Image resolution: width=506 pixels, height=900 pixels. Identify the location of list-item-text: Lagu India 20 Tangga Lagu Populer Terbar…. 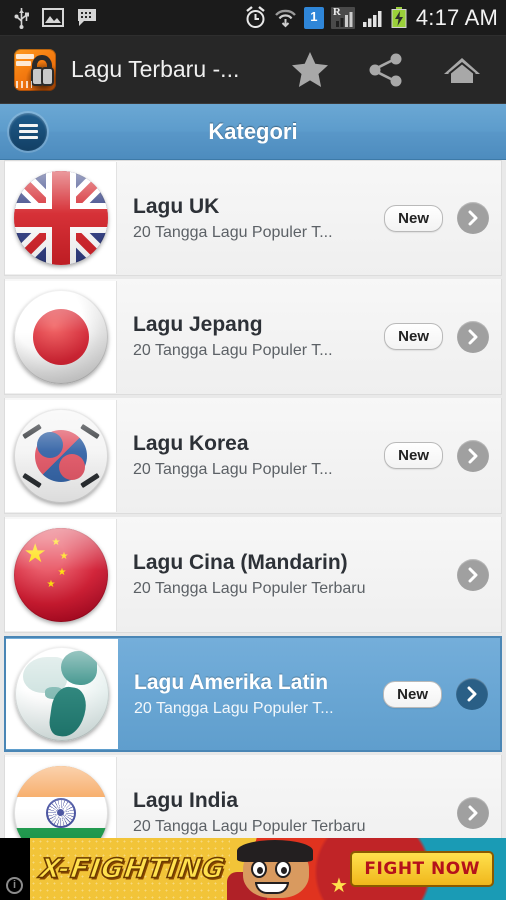
(287, 812).